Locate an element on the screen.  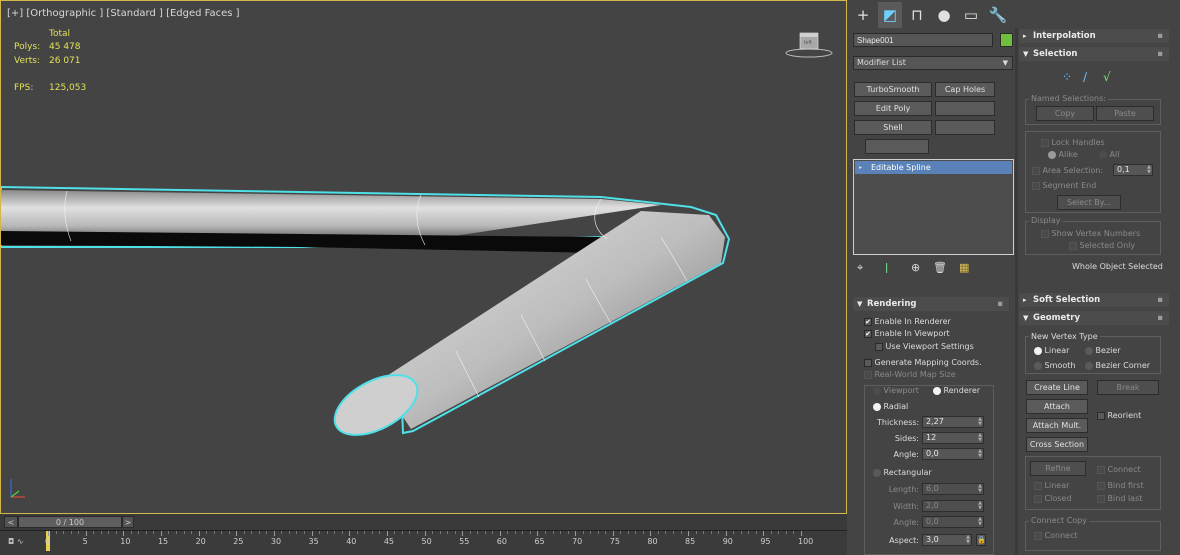
lock-handles-checkbox is located at coordinates (1045, 142).